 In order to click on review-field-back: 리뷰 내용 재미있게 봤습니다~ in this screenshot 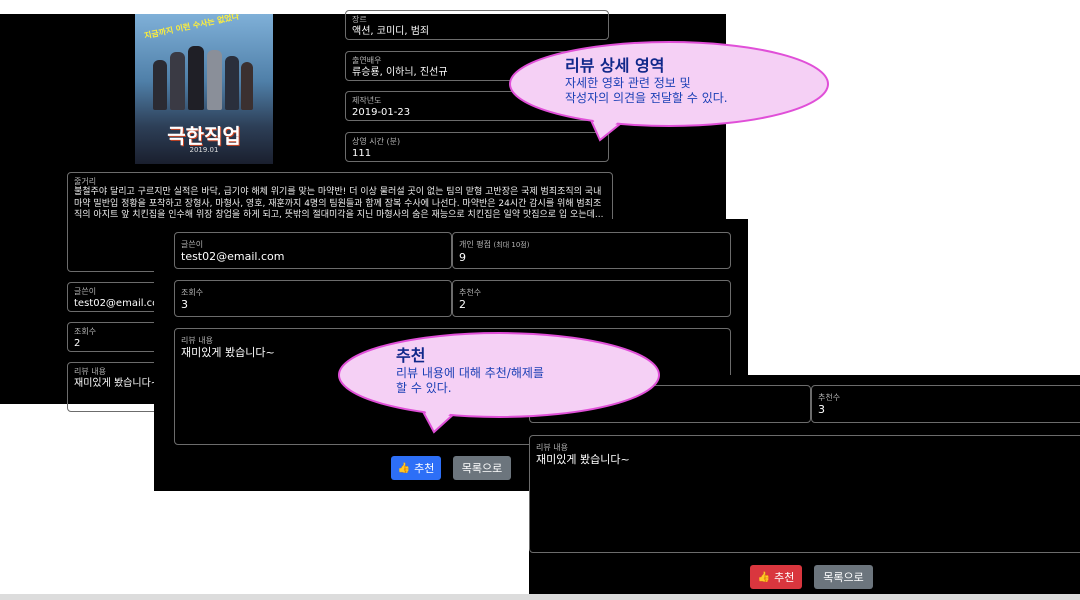, I will do `click(117, 387)`.